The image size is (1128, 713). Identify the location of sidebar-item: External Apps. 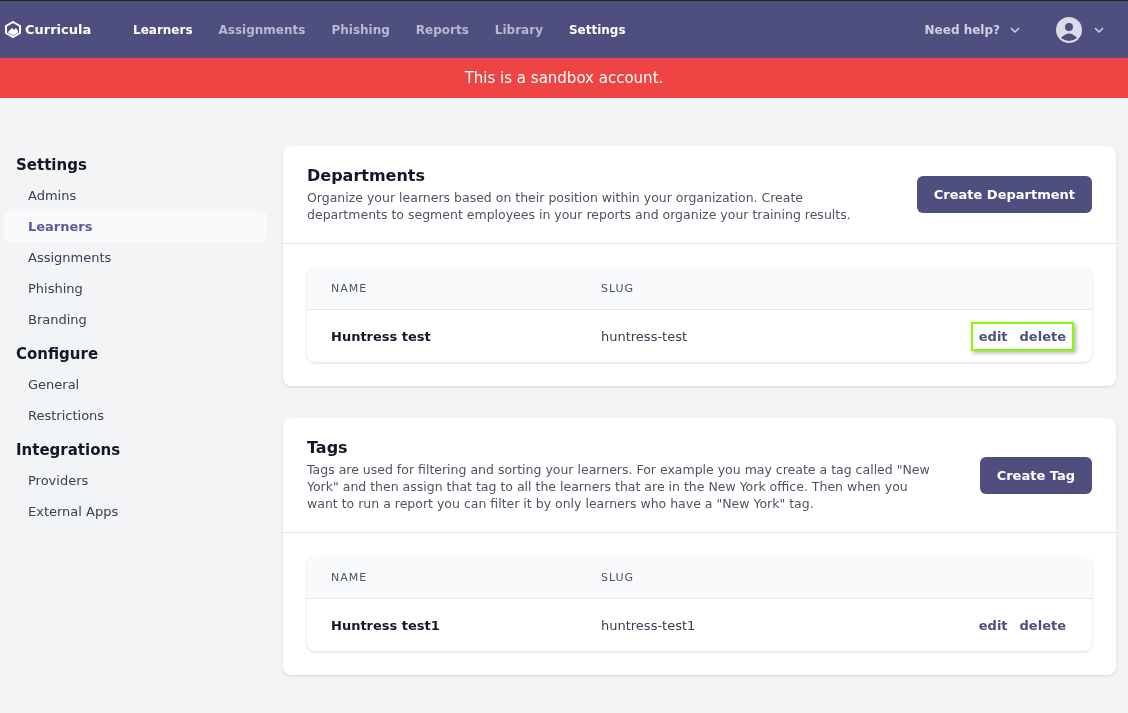
(135, 511).